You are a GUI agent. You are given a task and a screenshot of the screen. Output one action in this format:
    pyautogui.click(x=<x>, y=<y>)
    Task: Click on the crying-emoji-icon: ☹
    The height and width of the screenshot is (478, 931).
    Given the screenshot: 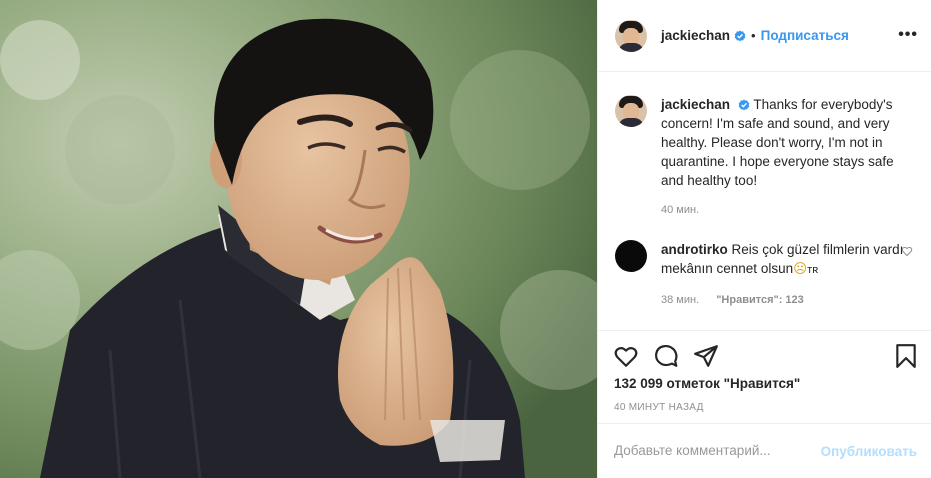 What is the action you would take?
    pyautogui.click(x=800, y=268)
    